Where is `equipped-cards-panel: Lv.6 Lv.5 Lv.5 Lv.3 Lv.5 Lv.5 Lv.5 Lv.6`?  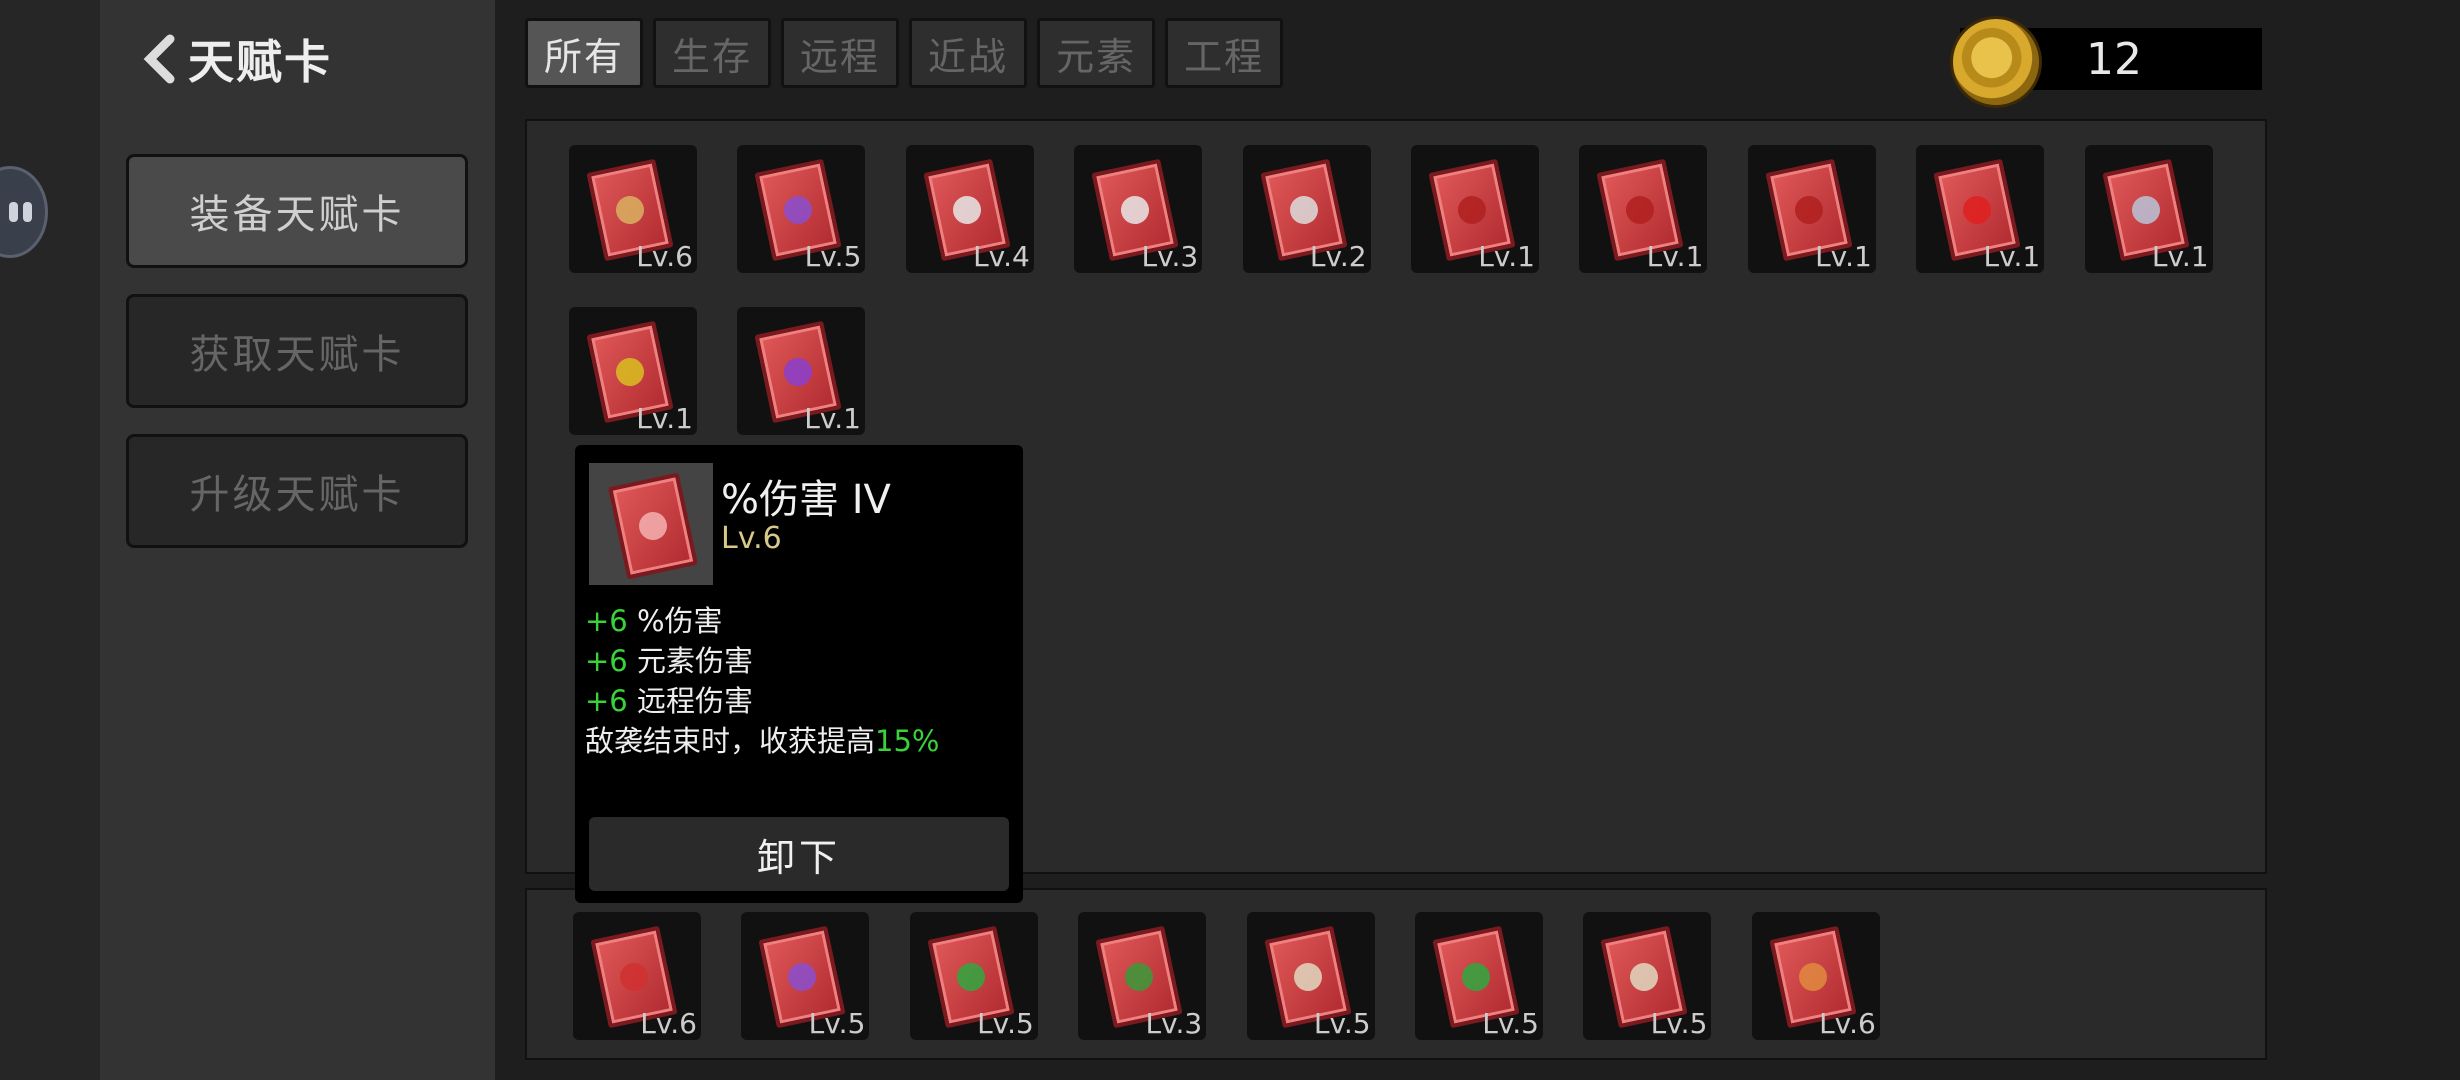
equipped-cards-panel: Lv.6 Lv.5 Lv.5 Lv.3 Lv.5 Lv.5 Lv.5 Lv.6 is located at coordinates (1396, 974).